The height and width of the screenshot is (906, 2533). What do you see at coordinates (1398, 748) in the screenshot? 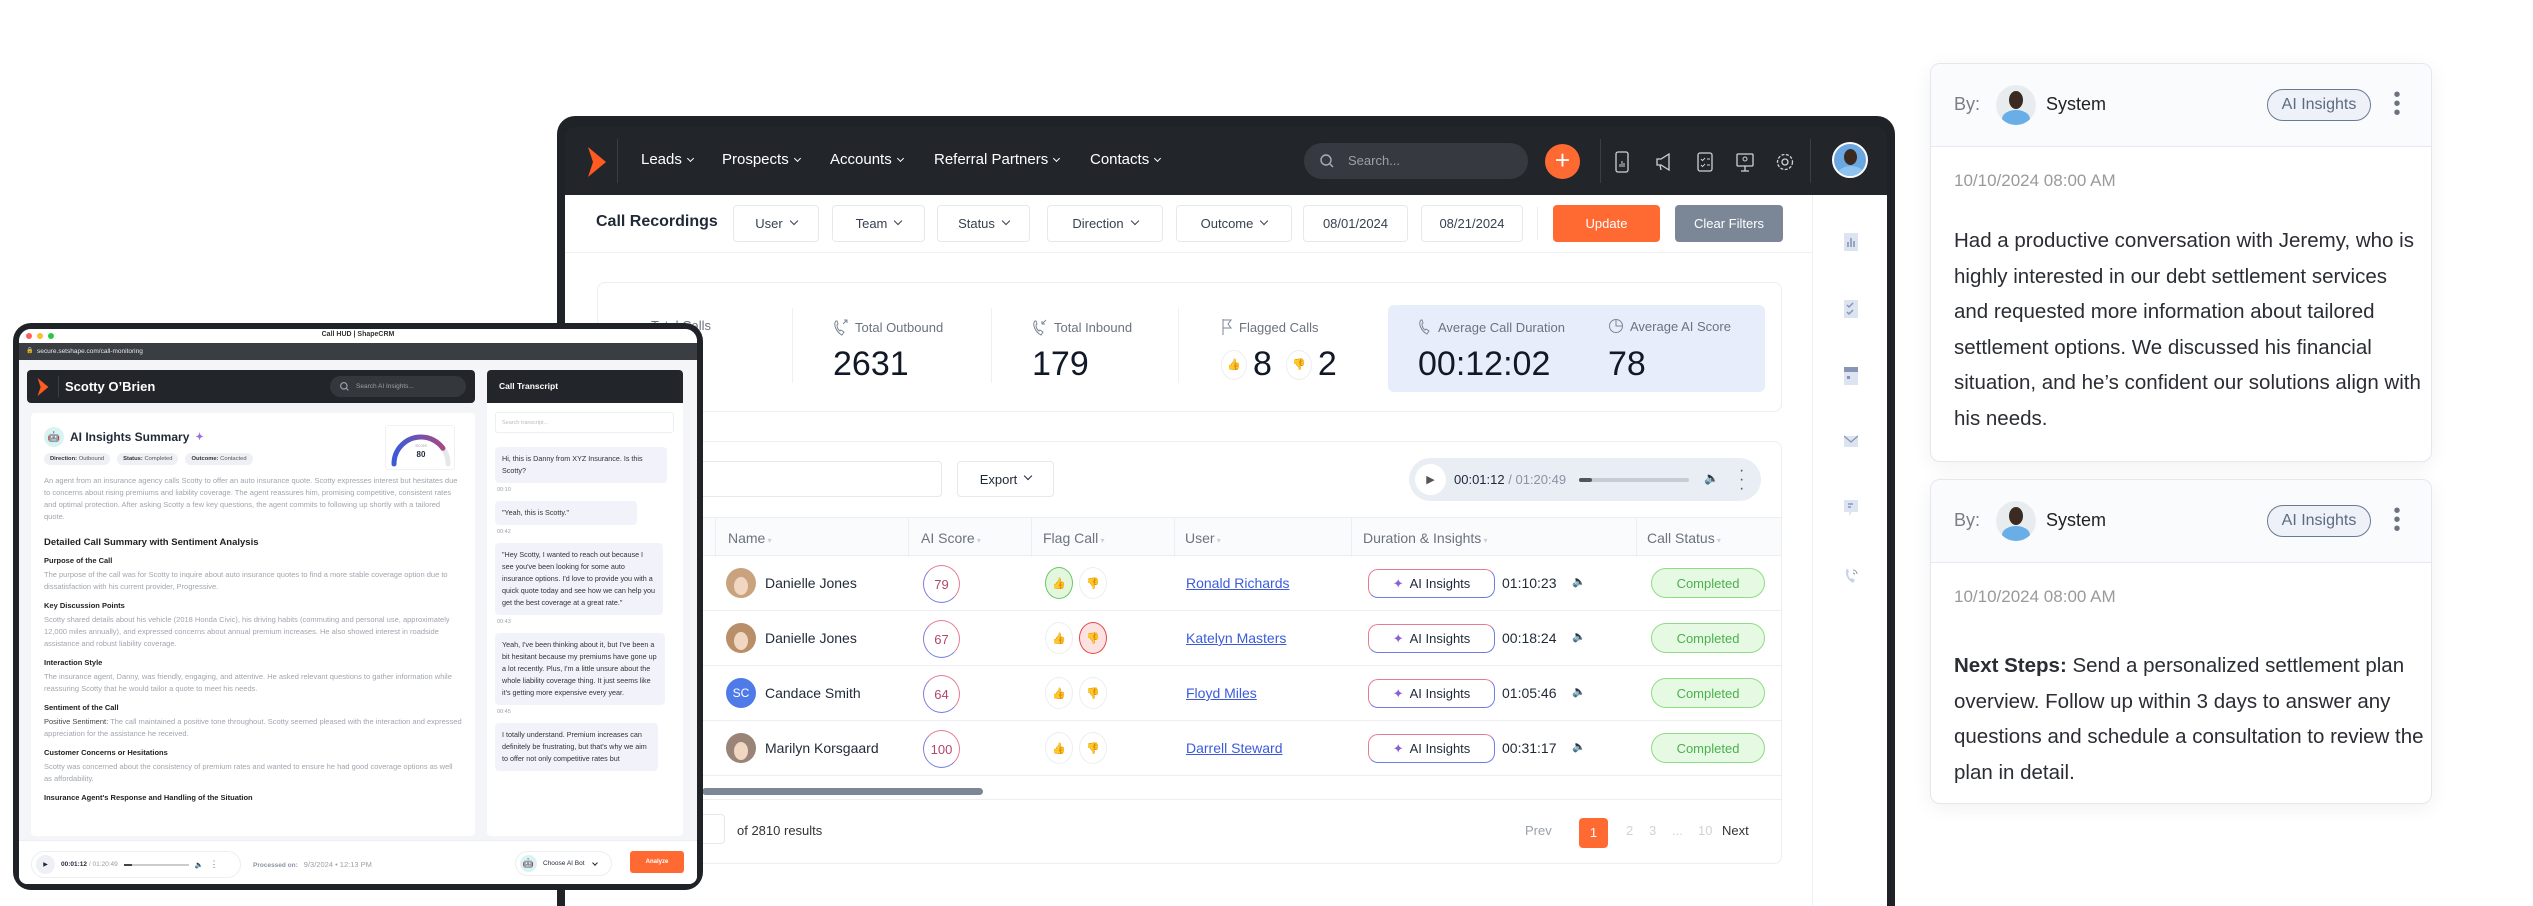
I see `sparkle-icon: ✦` at bounding box center [1398, 748].